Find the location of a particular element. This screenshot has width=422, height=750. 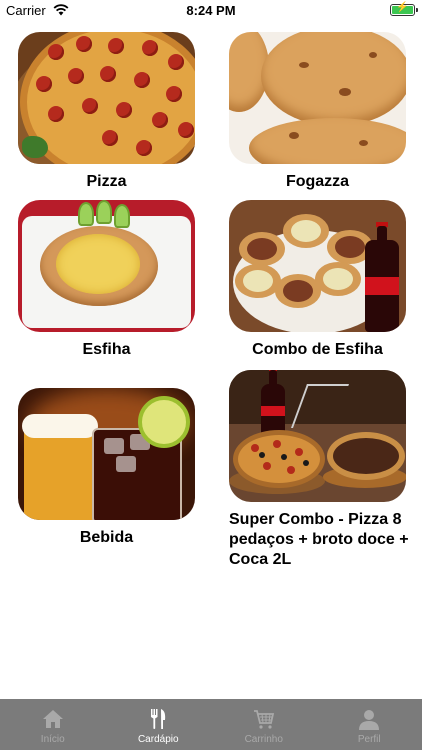

menu-item-esfiha: Esfiha is located at coordinates (106, 280).